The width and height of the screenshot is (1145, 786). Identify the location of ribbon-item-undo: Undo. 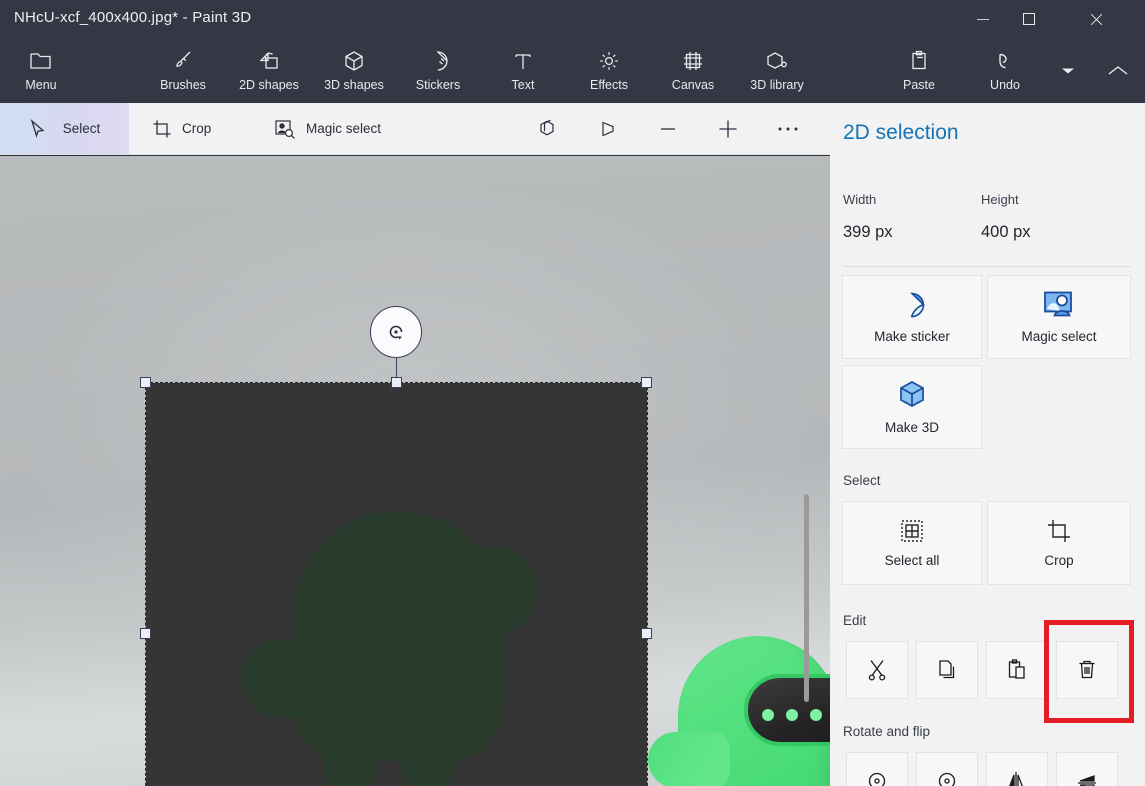
(1005, 70).